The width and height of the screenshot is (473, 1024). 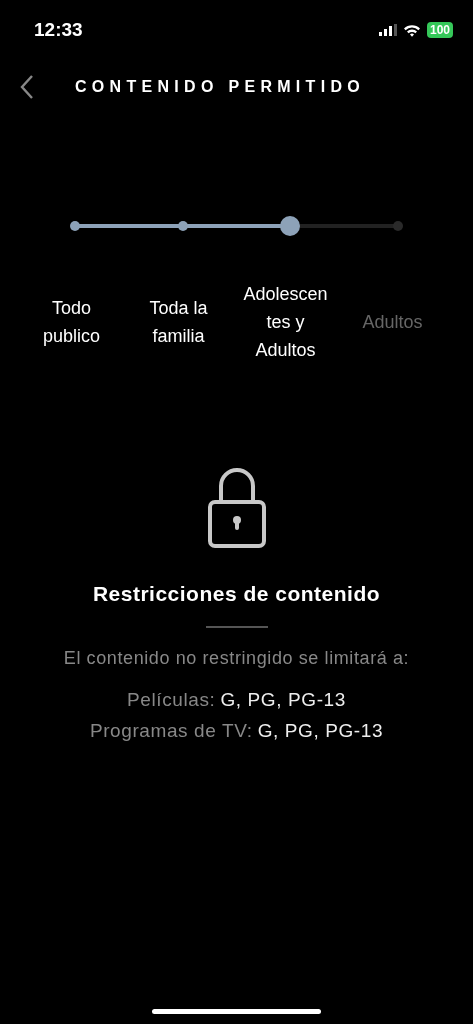 I want to click on page-title: CONTENIDO PERMITIDO, so click(x=220, y=87).